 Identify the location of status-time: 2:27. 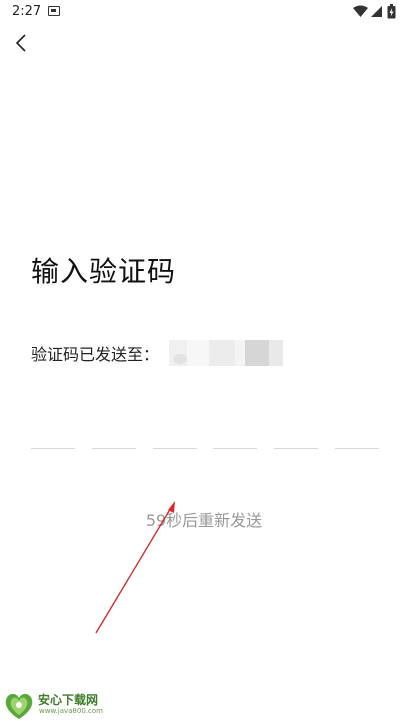
(27, 11).